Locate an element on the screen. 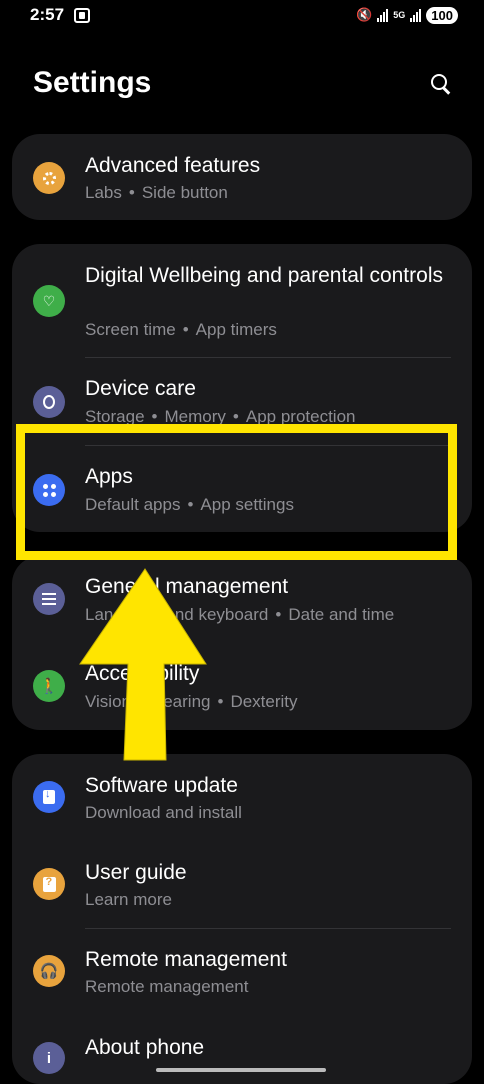 Image resolution: width=484 pixels, height=1084 pixels. settings-item-apps: Apps Default apps • App settings is located at coordinates (242, 489).